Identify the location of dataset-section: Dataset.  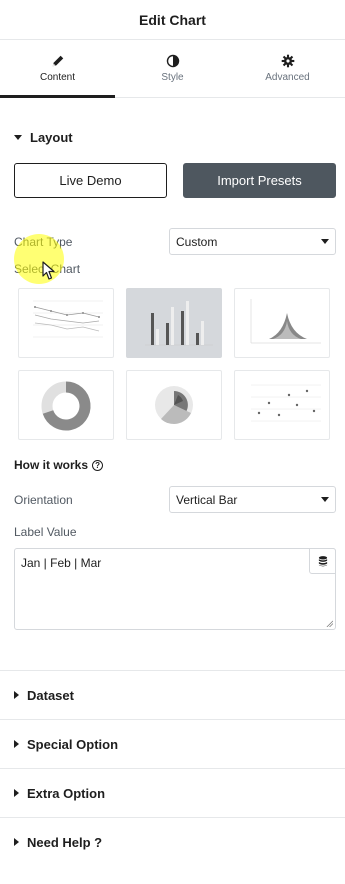
(172, 694).